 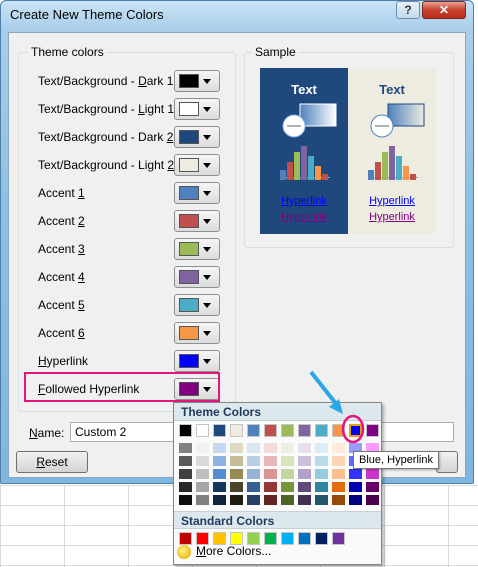 What do you see at coordinates (408, 10) in the screenshot?
I see `help-button: ?` at bounding box center [408, 10].